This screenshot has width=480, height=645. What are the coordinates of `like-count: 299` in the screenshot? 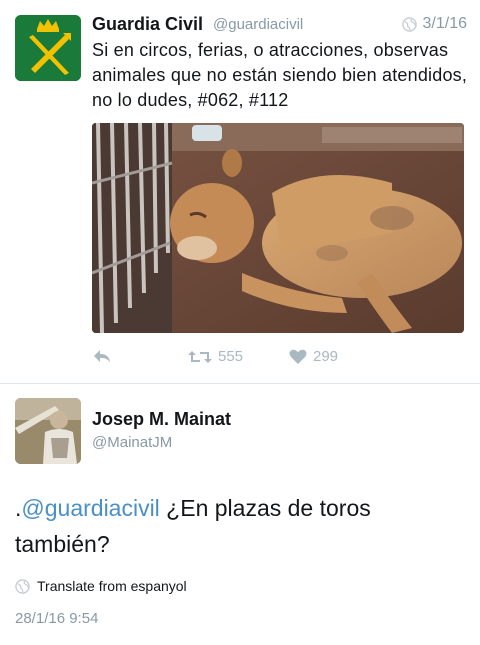 It's located at (326, 356).